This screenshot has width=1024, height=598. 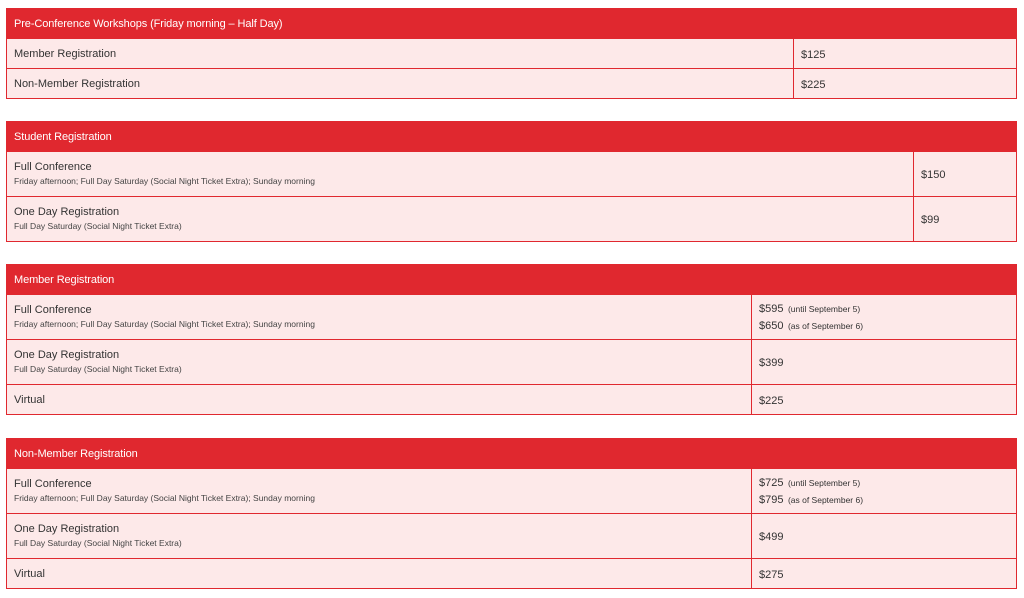 What do you see at coordinates (771, 363) in the screenshot?
I see `price: $399` at bounding box center [771, 363].